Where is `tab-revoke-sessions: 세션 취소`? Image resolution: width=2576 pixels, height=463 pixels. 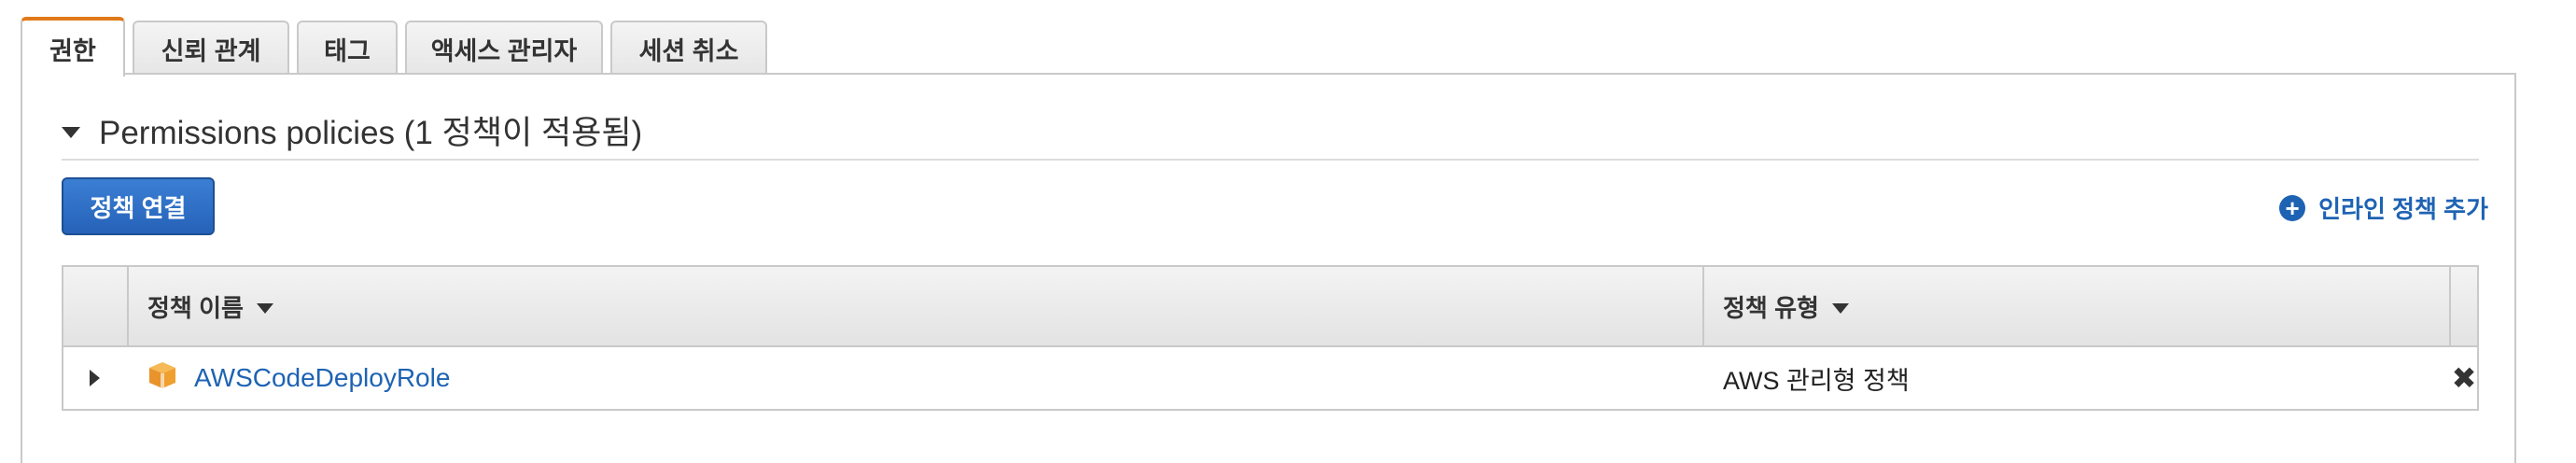
tab-revoke-sessions: 세션 취소 is located at coordinates (688, 48).